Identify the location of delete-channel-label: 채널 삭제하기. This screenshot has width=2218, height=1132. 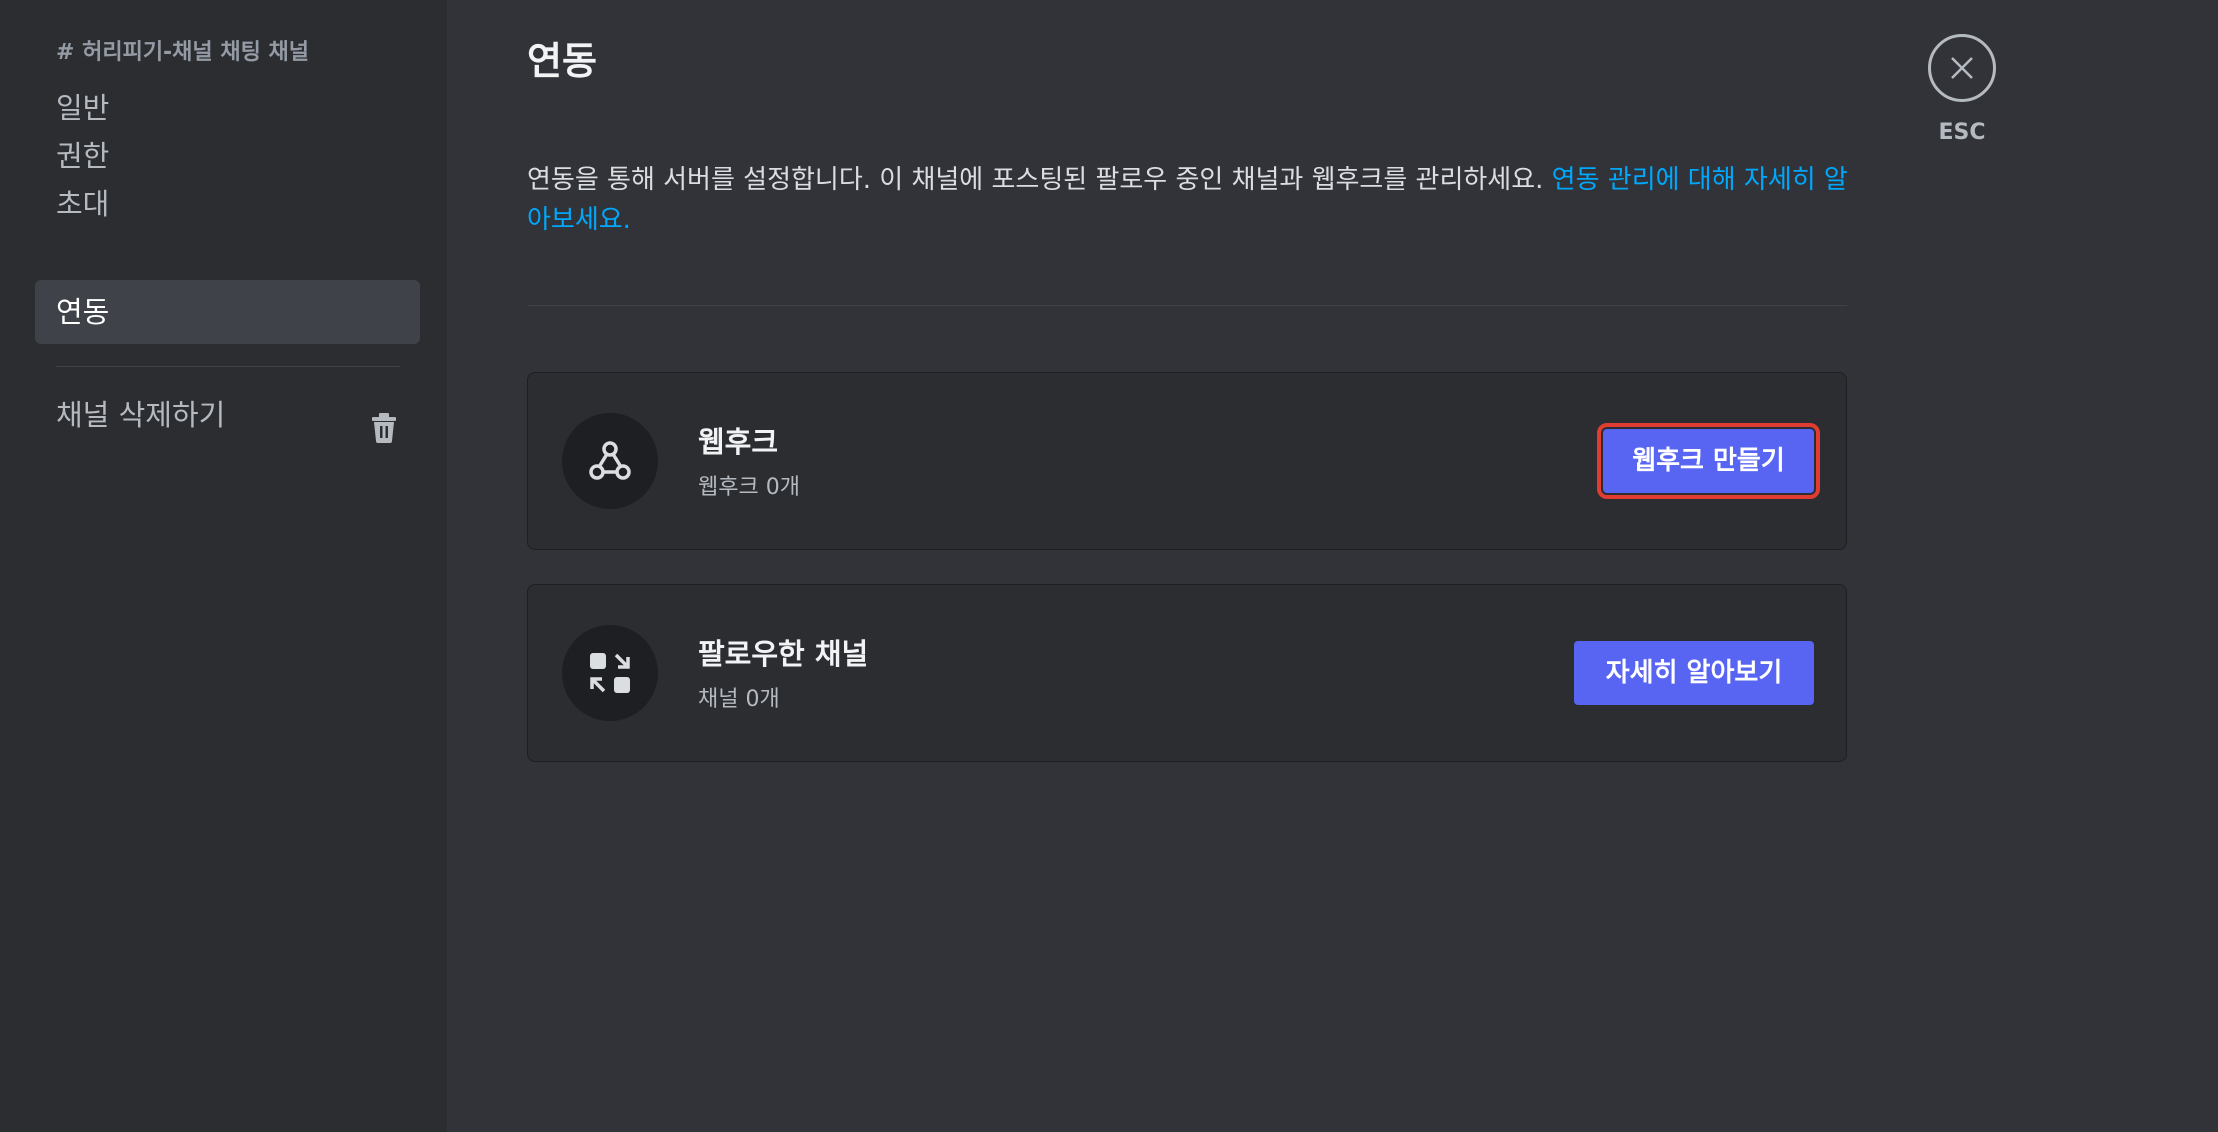
(141, 415).